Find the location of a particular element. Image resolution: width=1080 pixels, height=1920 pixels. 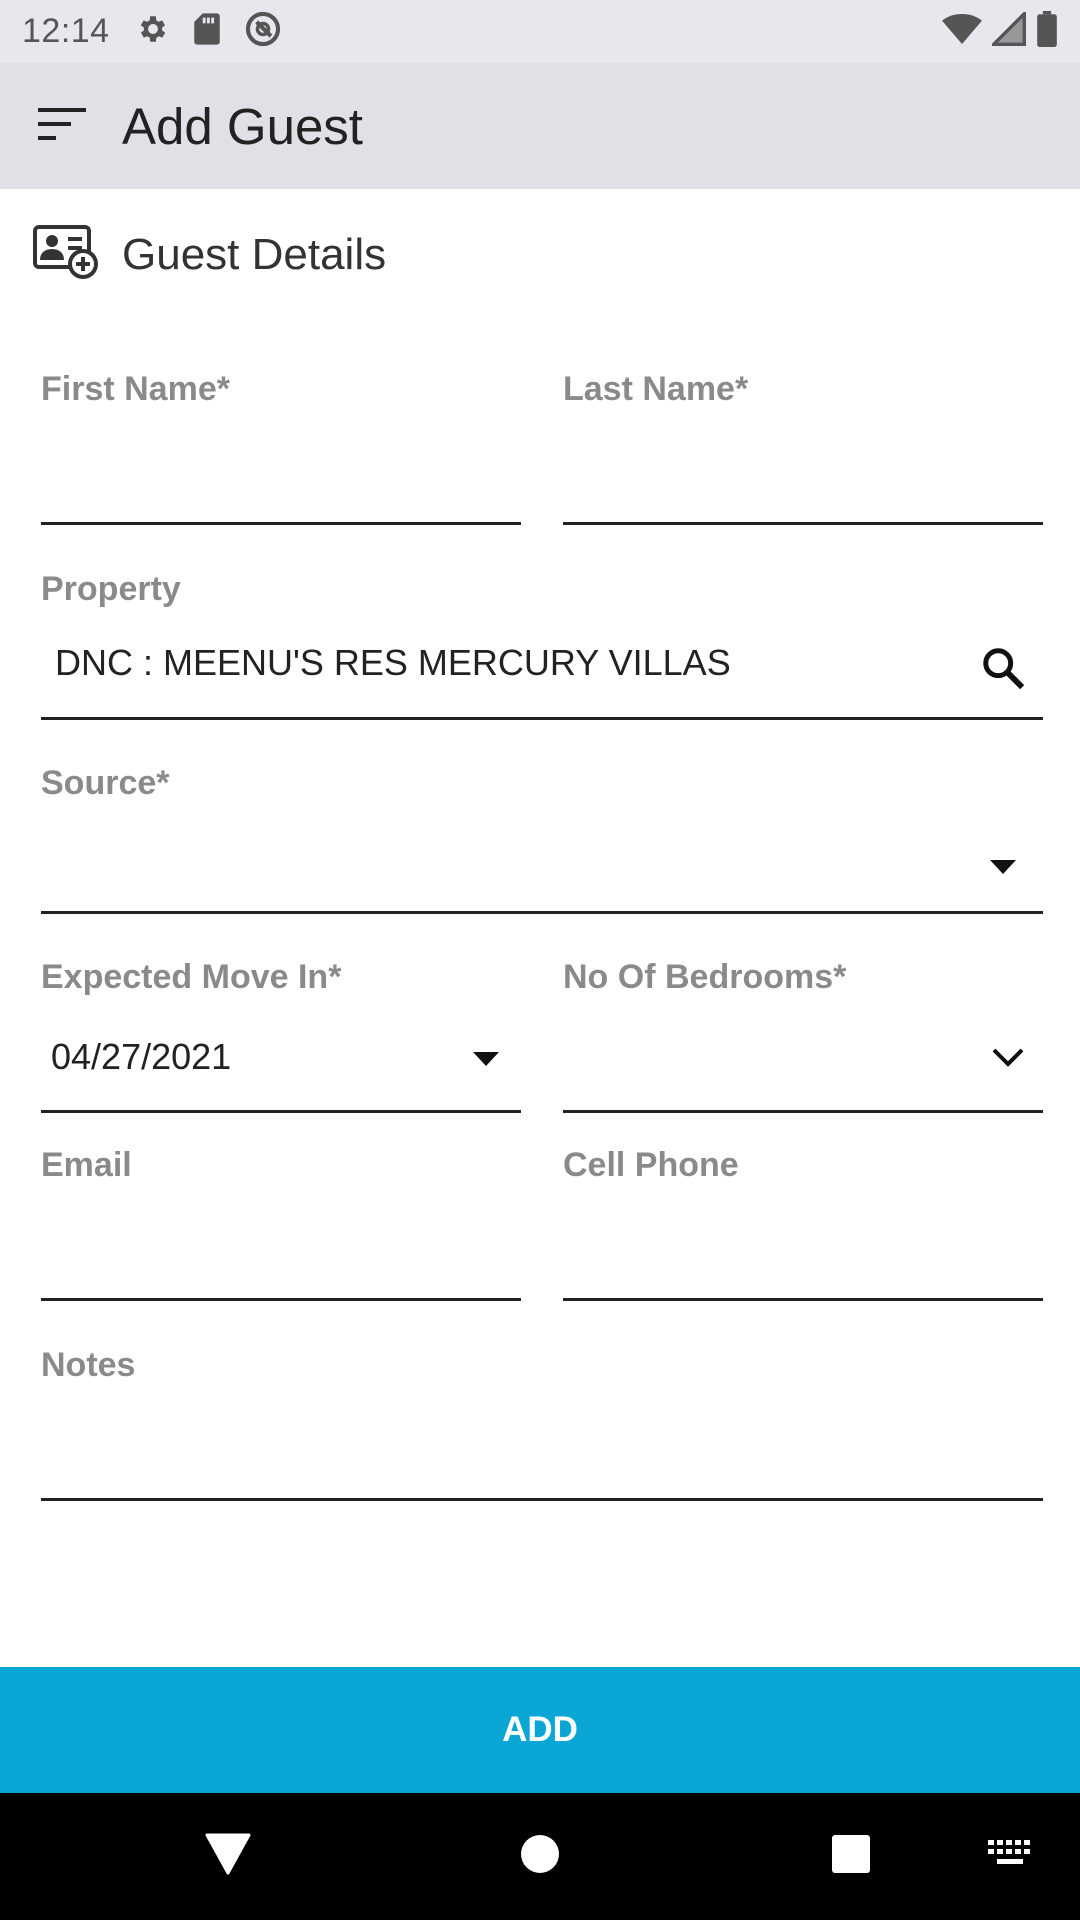

battery-icon is located at coordinates (1047, 31).